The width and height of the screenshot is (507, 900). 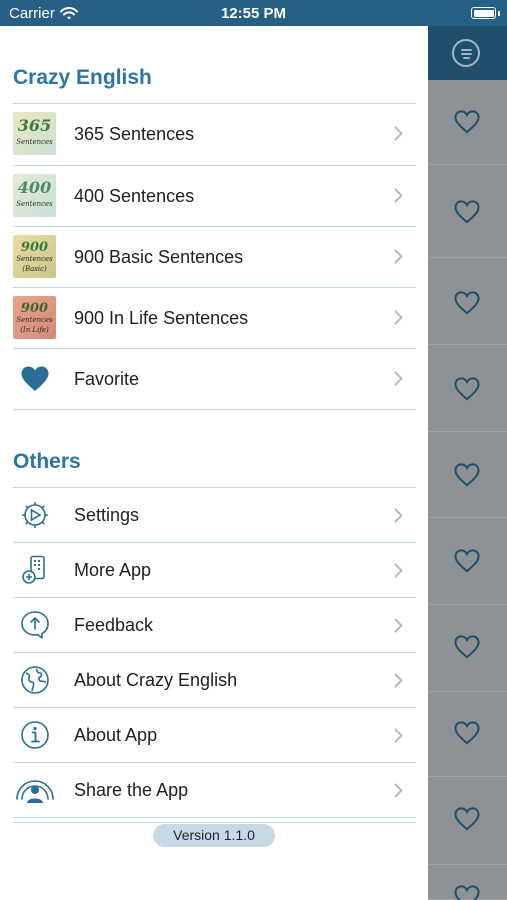 What do you see at coordinates (134, 134) in the screenshot?
I see `menu-item-label: 365 Sentences` at bounding box center [134, 134].